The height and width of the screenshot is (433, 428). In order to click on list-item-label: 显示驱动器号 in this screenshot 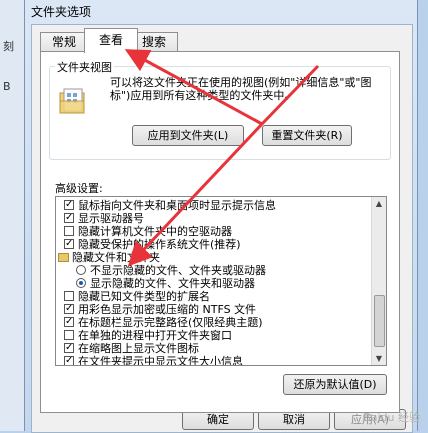, I will do `click(111, 218)`.